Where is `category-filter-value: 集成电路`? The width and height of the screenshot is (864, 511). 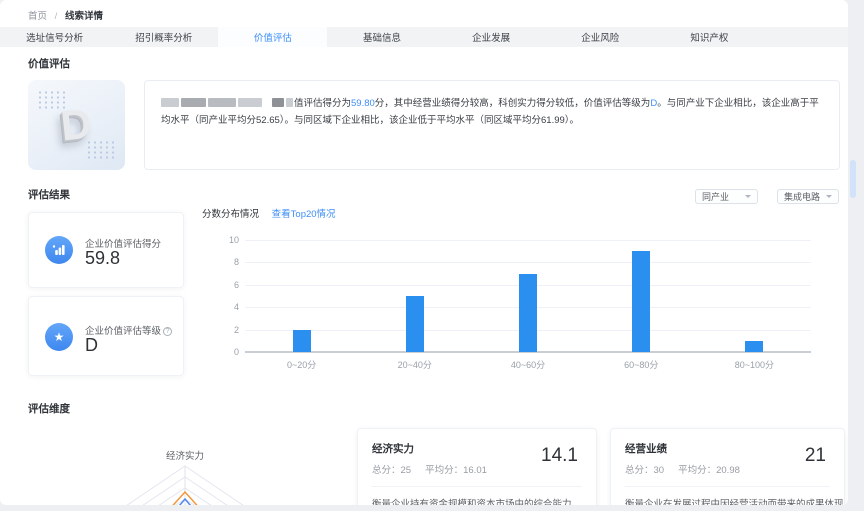
category-filter-value: 集成电路 is located at coordinates (802, 197).